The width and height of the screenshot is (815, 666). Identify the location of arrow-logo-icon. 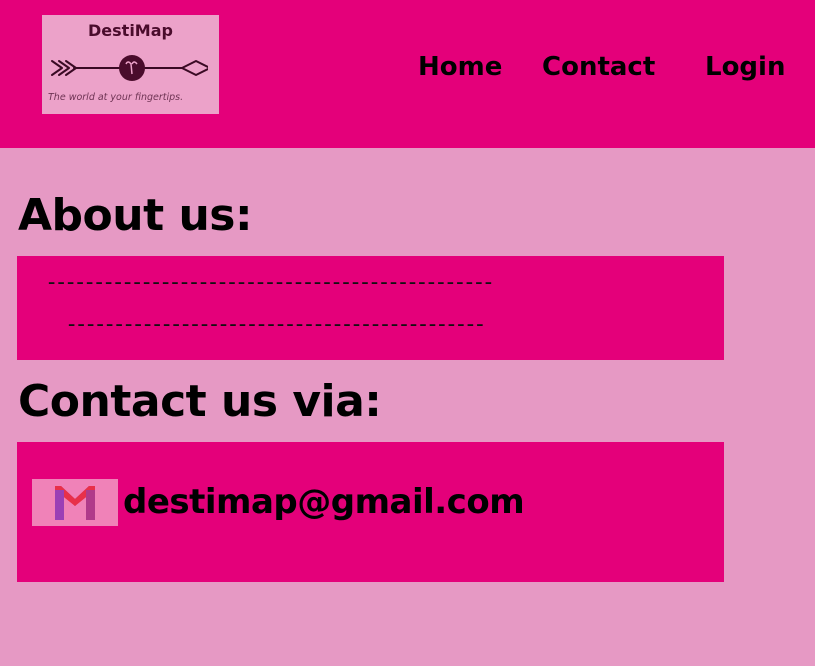
(129, 68).